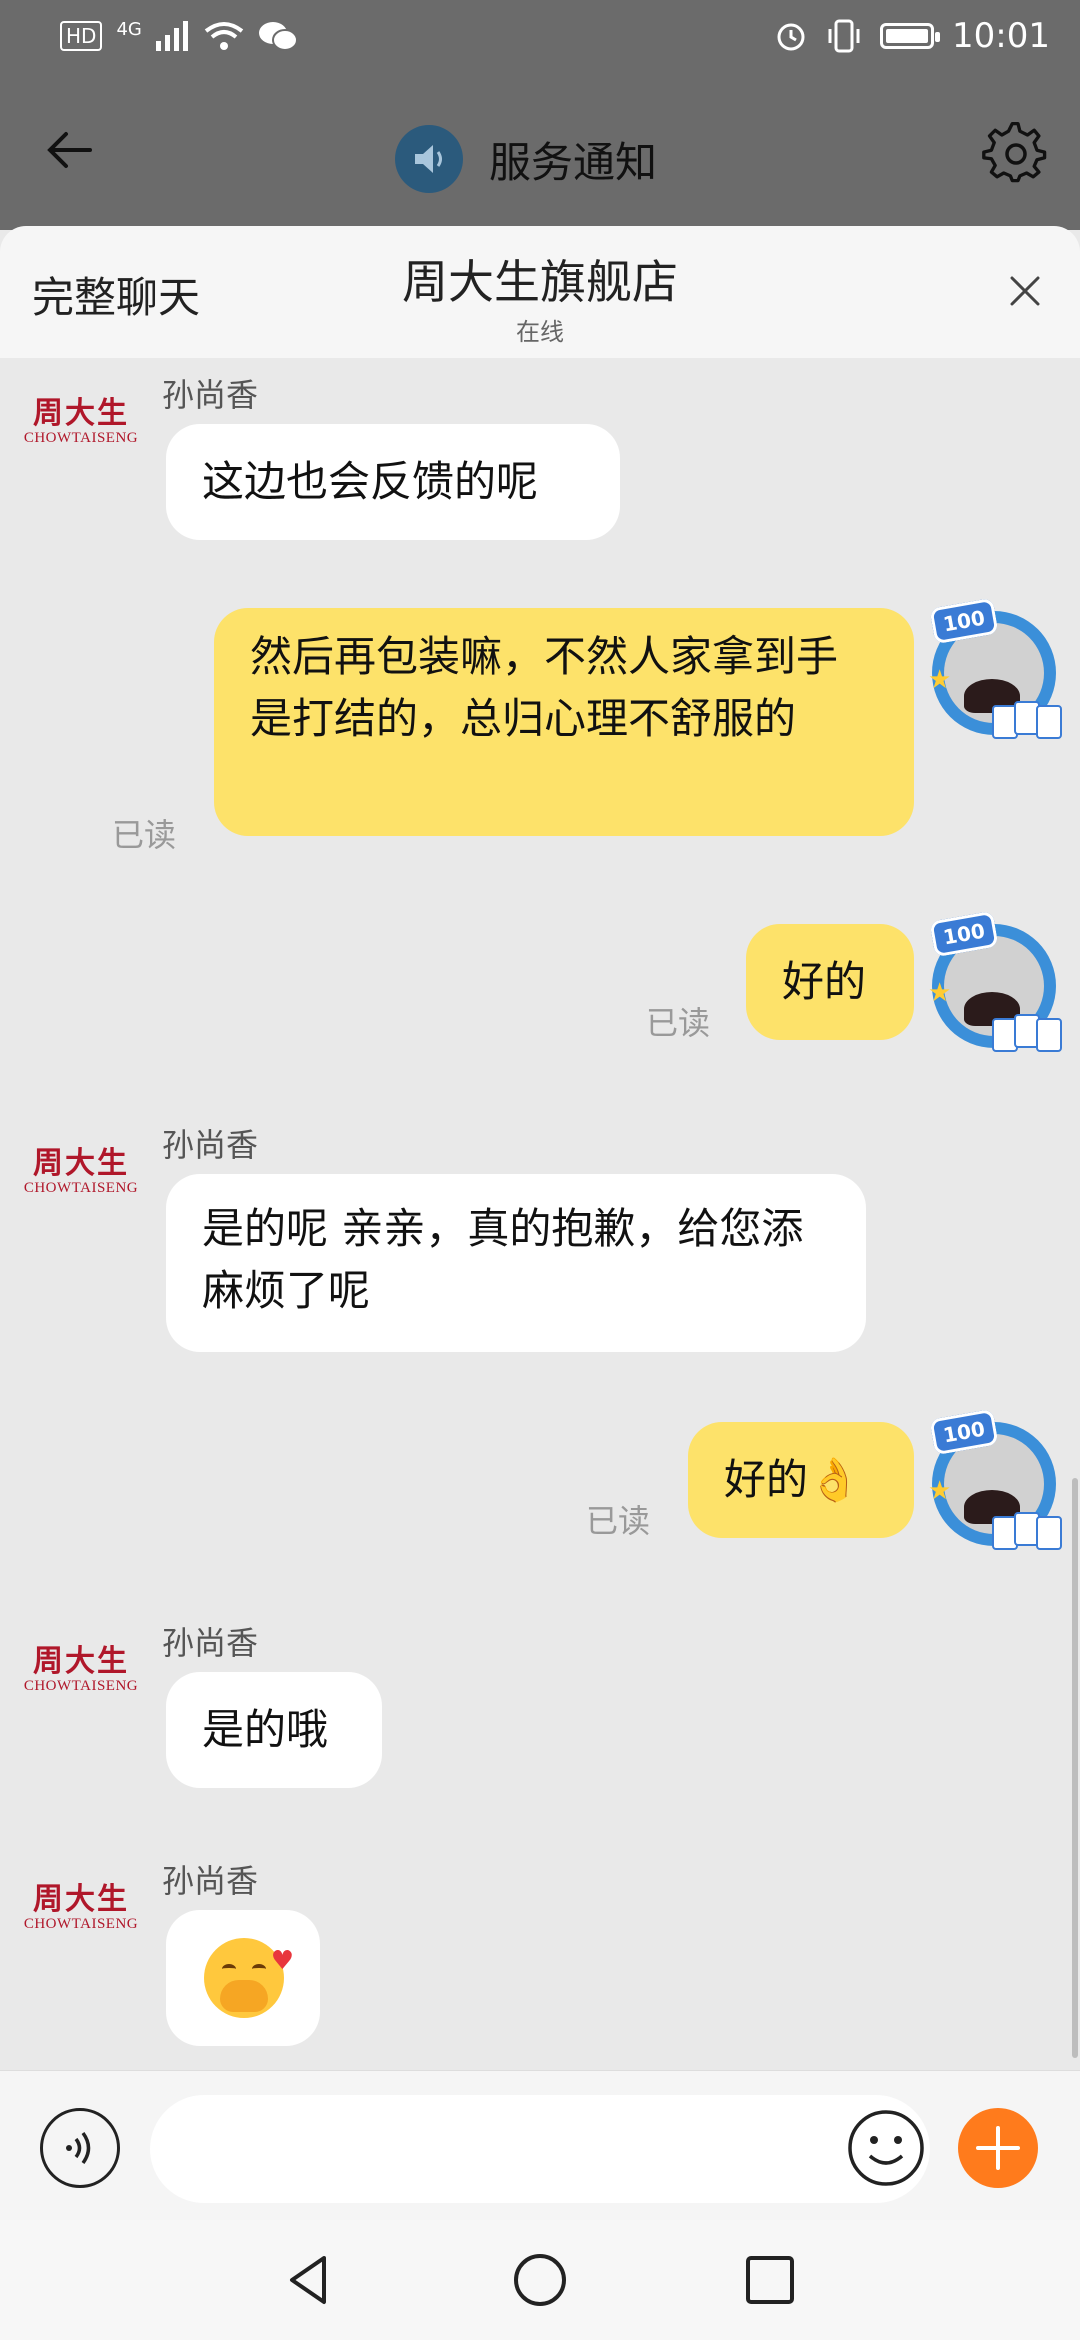 The width and height of the screenshot is (1080, 2340). Describe the element at coordinates (998, 2148) in the screenshot. I see `plus-icon` at that location.